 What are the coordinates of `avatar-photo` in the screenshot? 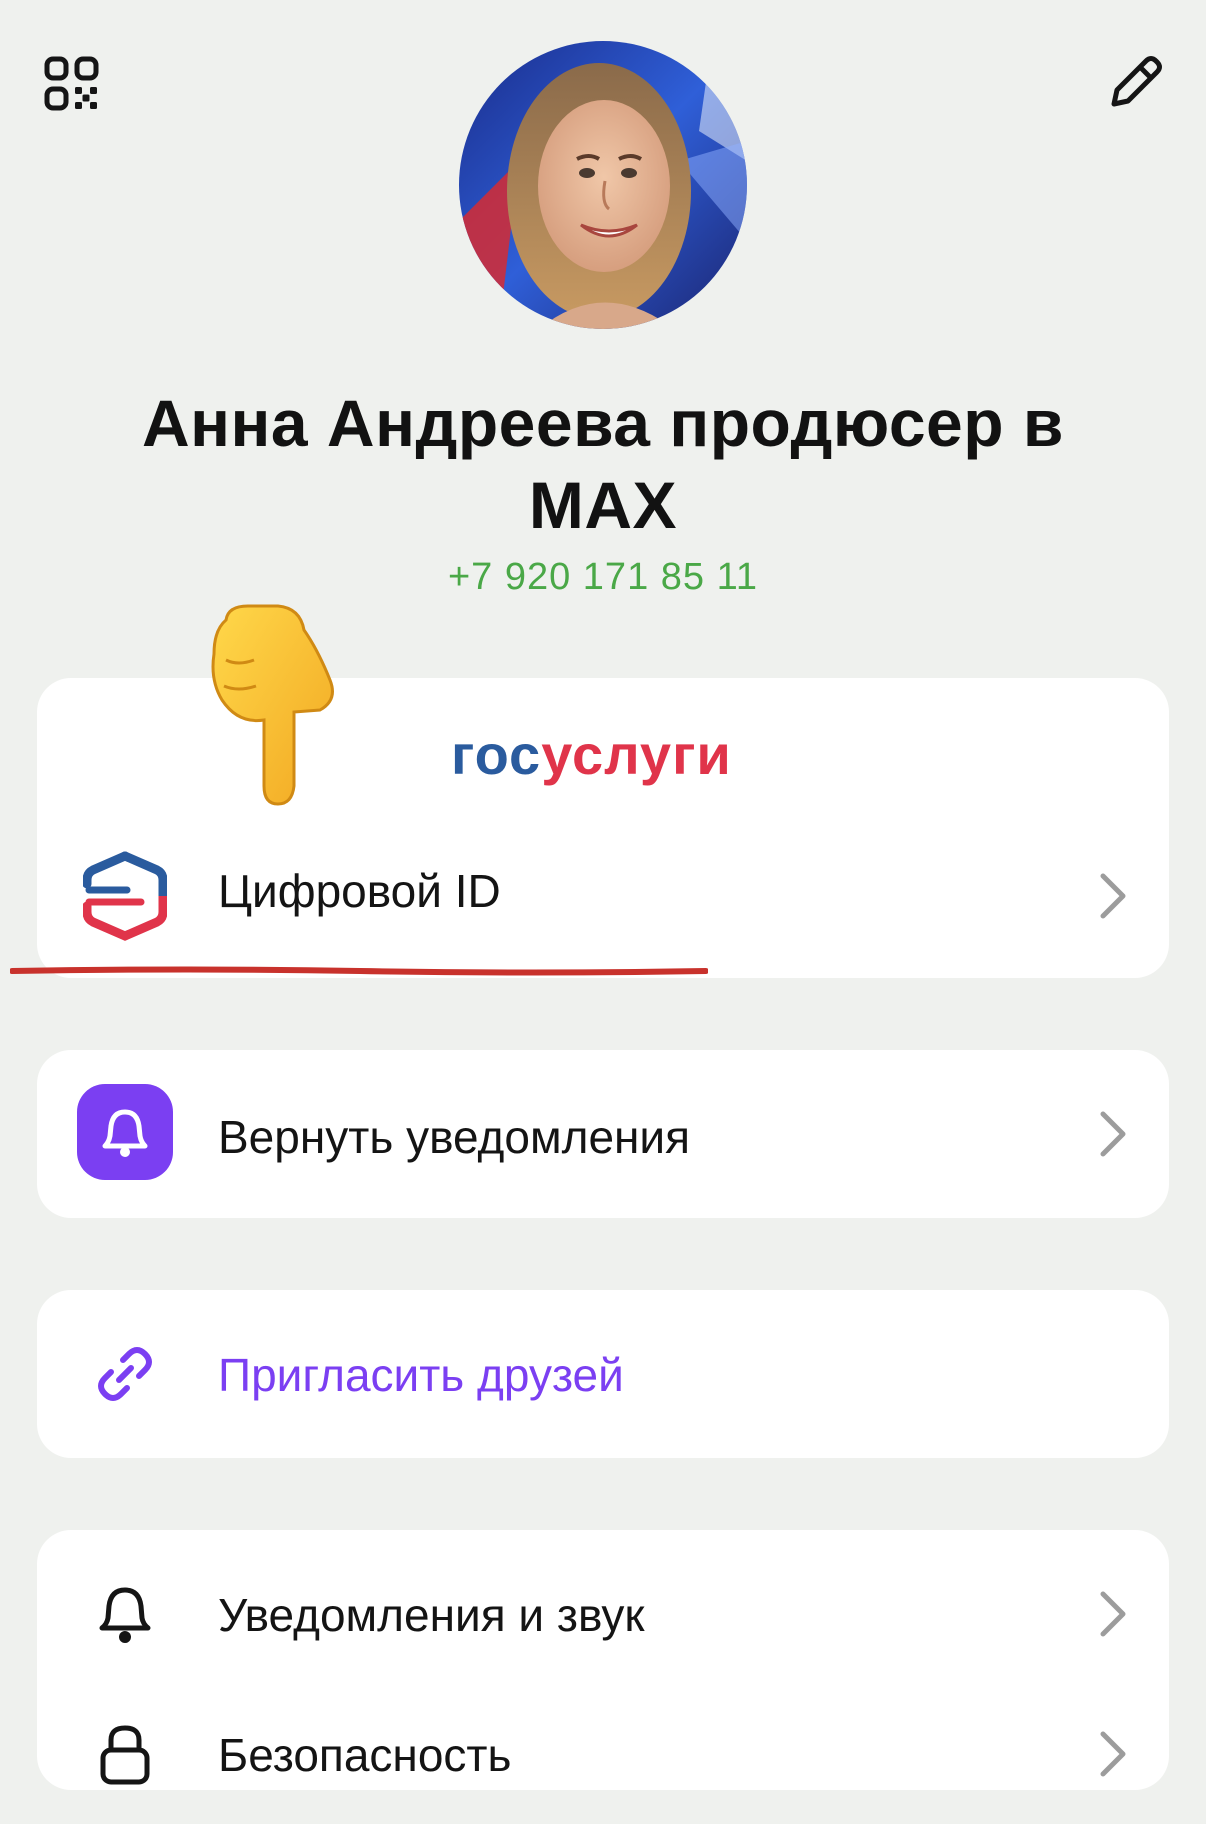 It's located at (603, 185).